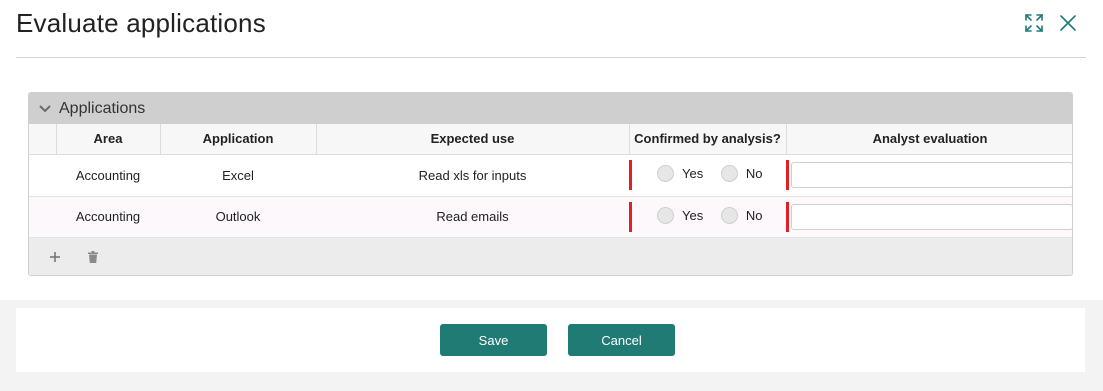  I want to click on column-header-select, so click(43, 139).